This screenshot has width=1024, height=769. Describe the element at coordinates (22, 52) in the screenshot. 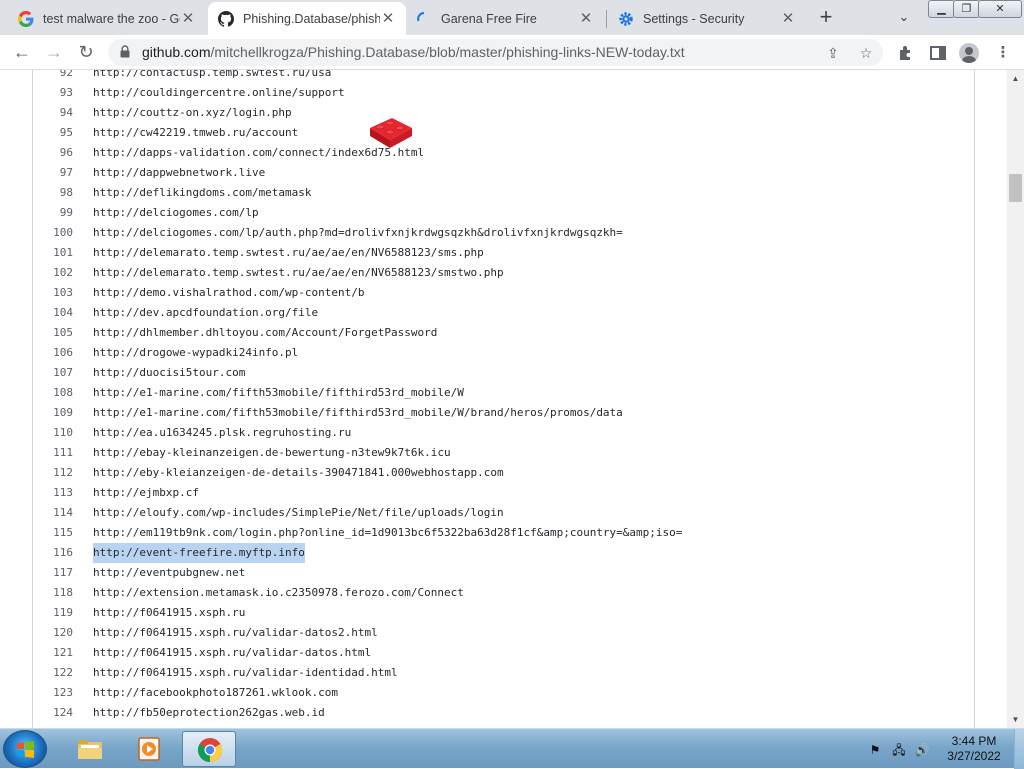

I see `back-arrow-icon: ←` at that location.